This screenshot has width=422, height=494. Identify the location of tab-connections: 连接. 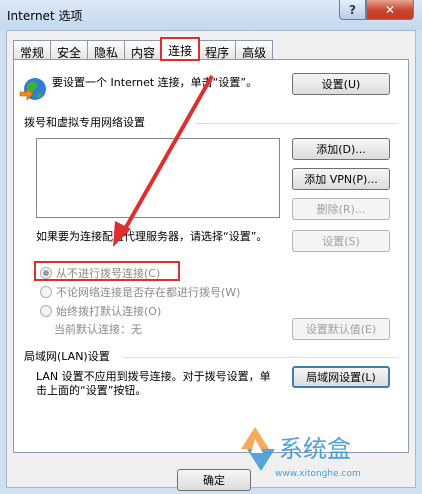
(180, 49).